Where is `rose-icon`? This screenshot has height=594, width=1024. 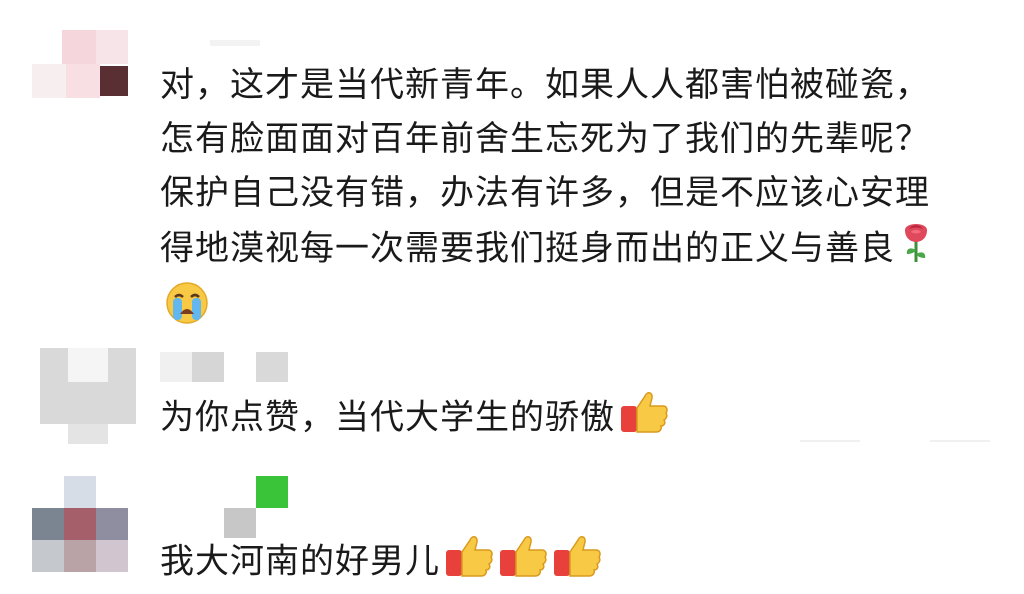 rose-icon is located at coordinates (916, 250).